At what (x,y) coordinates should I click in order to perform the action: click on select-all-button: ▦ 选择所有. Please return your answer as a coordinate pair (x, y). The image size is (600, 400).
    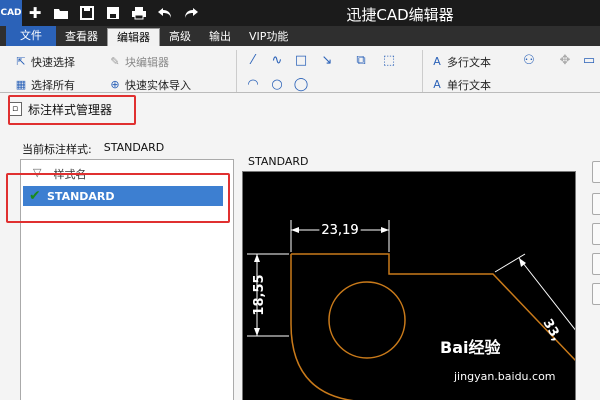
    Looking at the image, I should click on (44, 85).